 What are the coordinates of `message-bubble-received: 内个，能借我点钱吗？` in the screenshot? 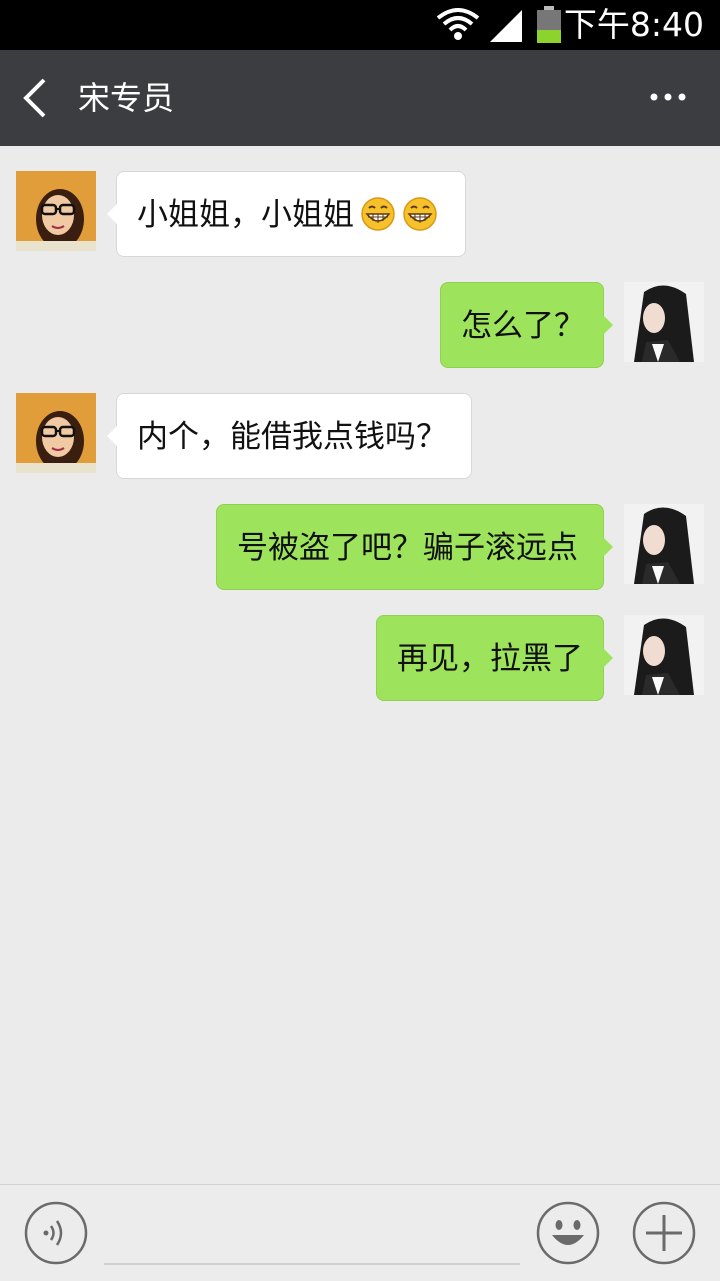 It's located at (289, 436).